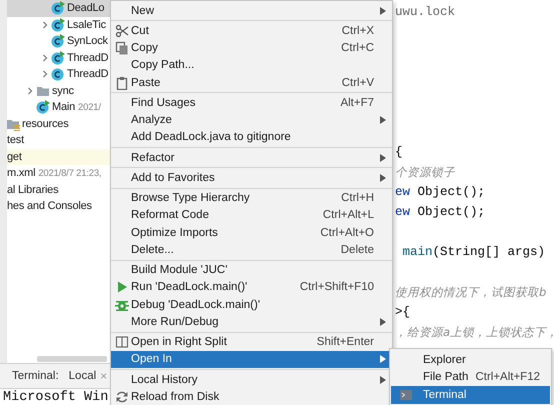  Describe the element at coordinates (251, 177) in the screenshot. I see `menu-item: Add to Favorites` at that location.